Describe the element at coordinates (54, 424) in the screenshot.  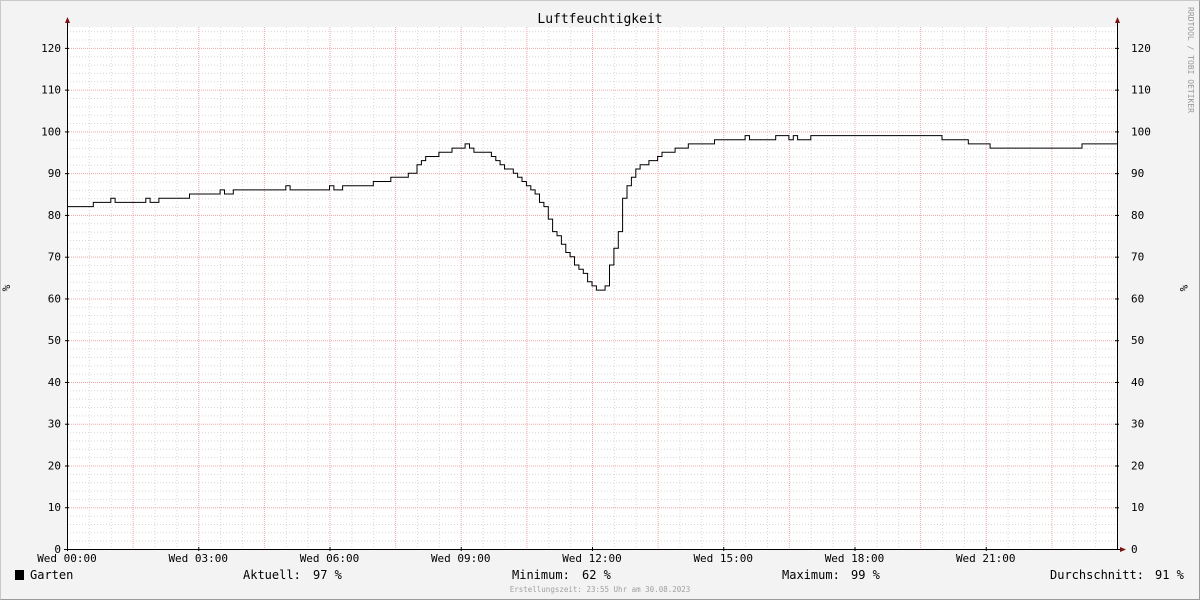
I see `y-tick-label-left: 30` at that location.